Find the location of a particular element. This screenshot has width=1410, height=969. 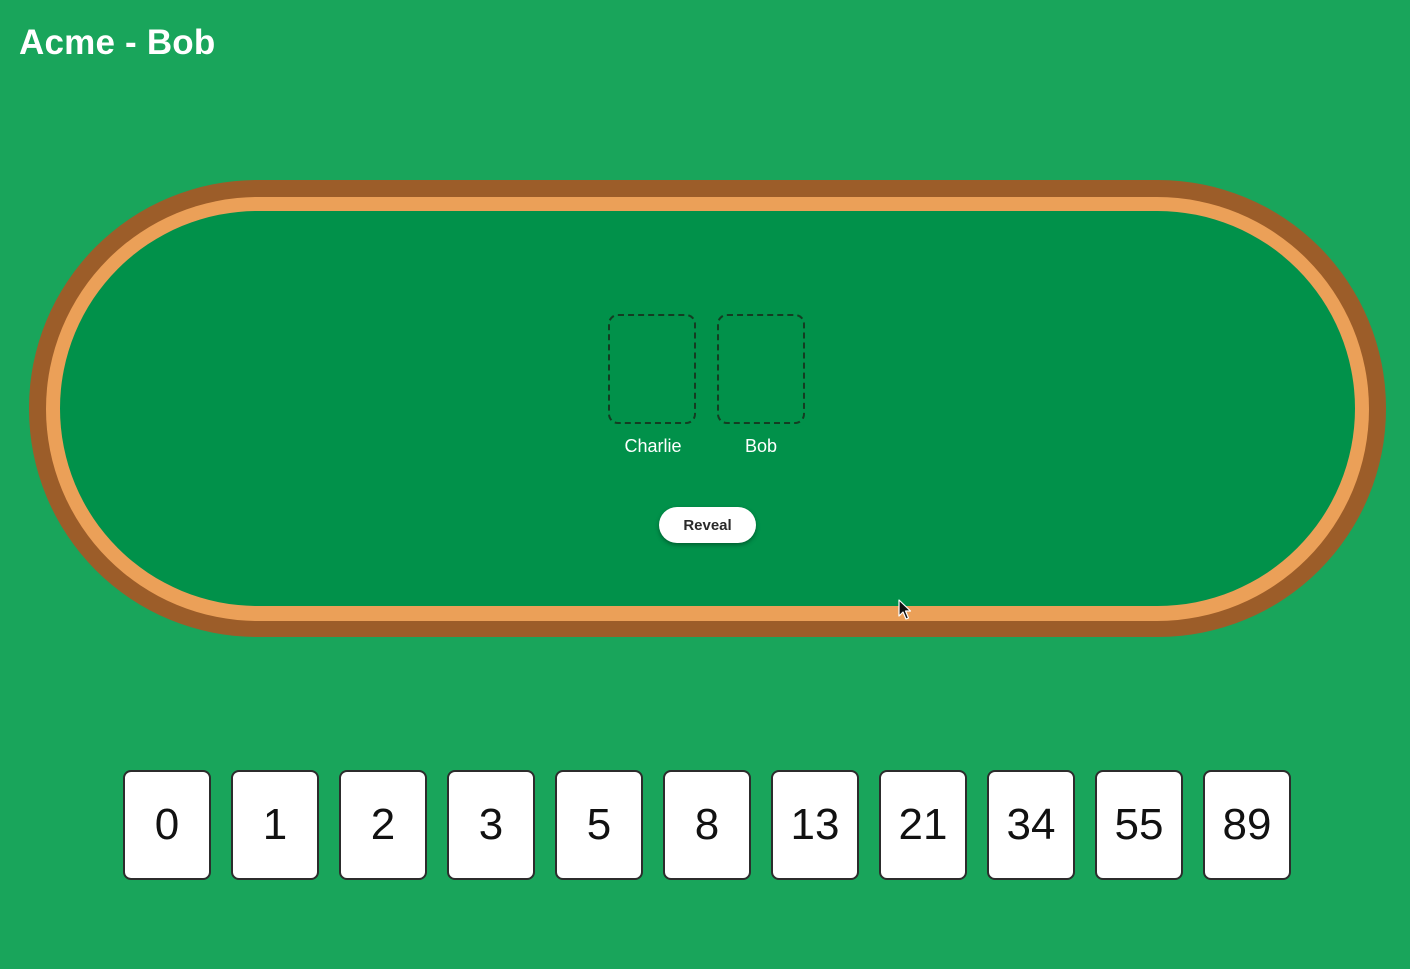

vote-card-8: 8 is located at coordinates (707, 825).